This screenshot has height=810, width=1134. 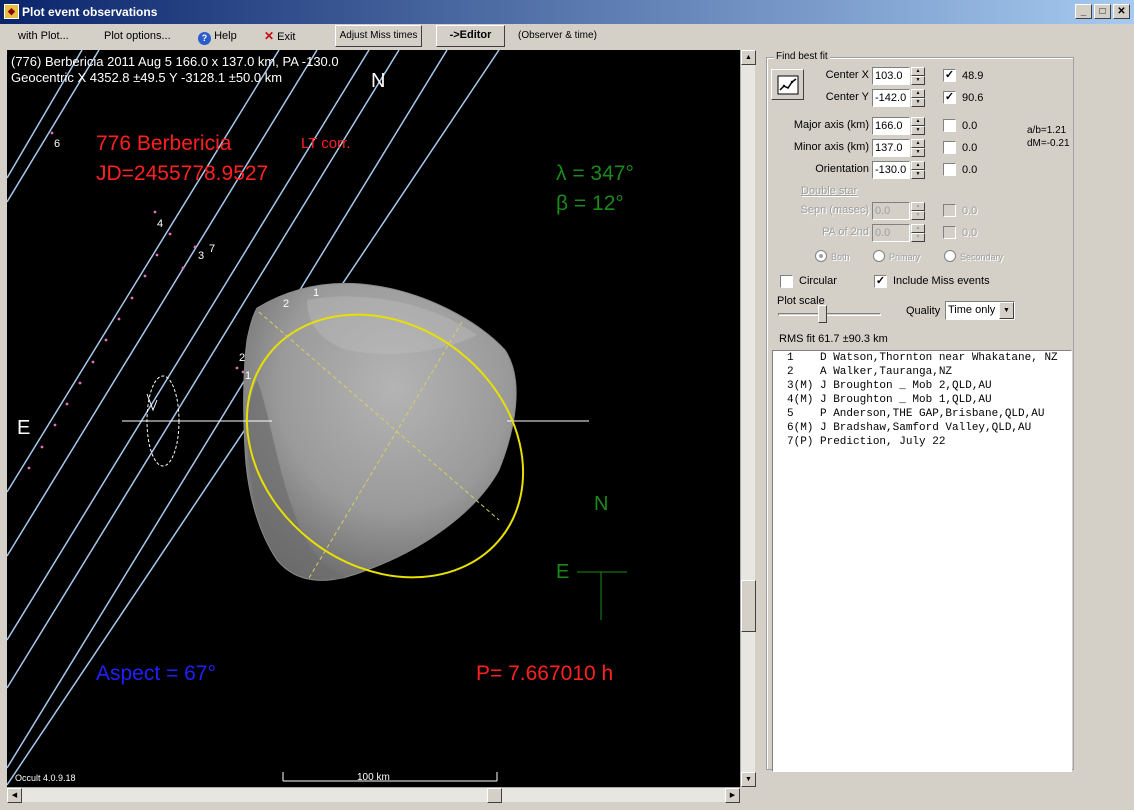 What do you see at coordinates (970, 126) in the screenshot?
I see `major-axis-result: 0.0` at bounding box center [970, 126].